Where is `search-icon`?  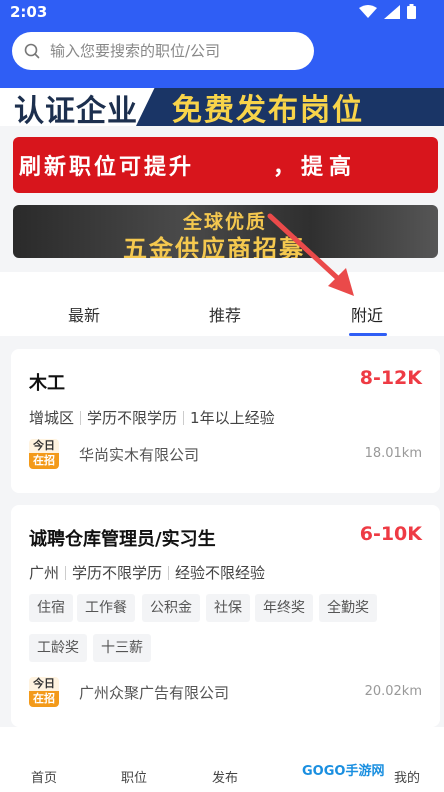
search-icon is located at coordinates (32, 51).